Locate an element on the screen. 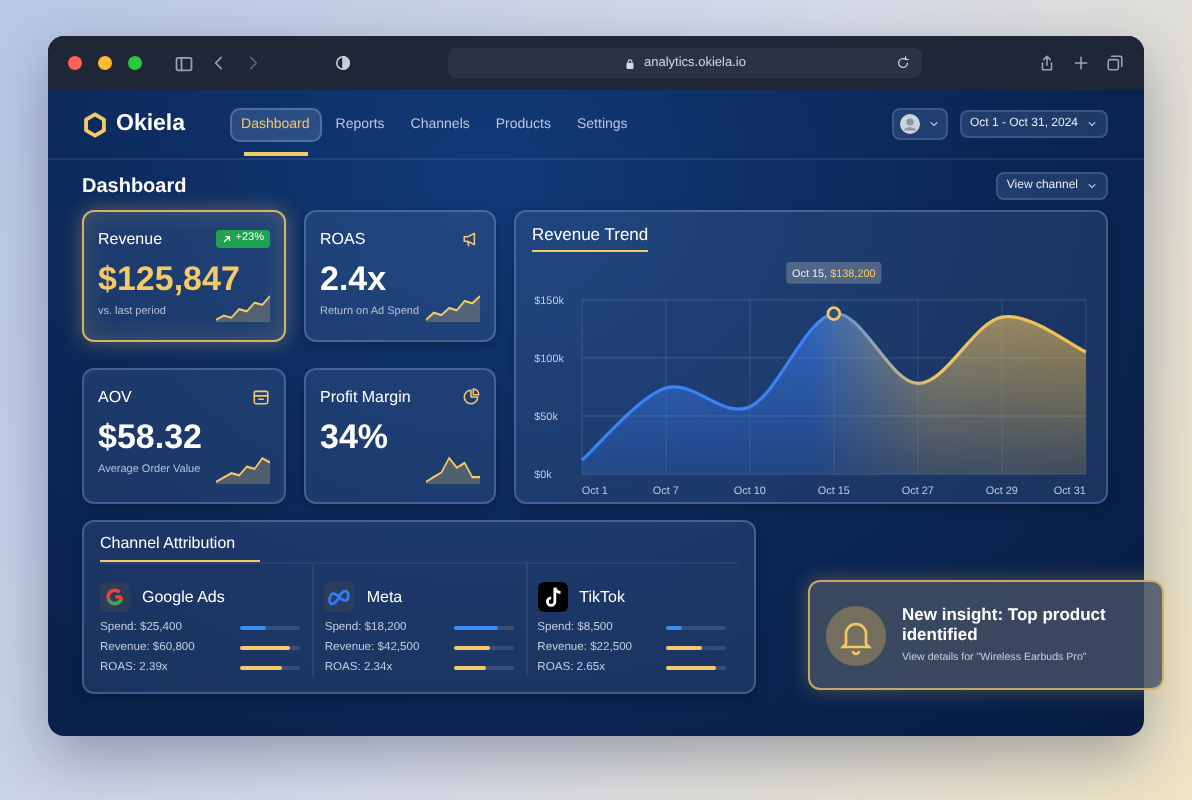  page-title: Dashboard is located at coordinates (134, 186).